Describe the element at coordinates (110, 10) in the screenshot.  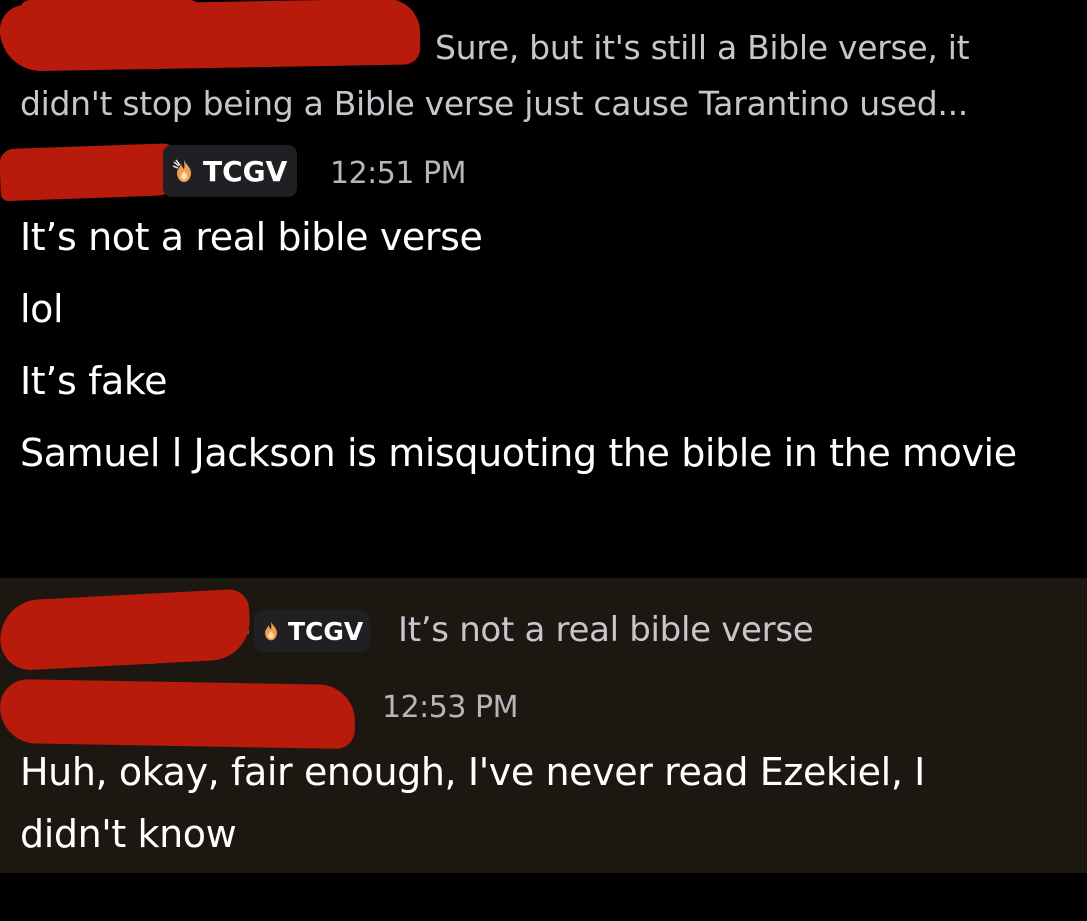
I see `redacted-username-stroke` at that location.